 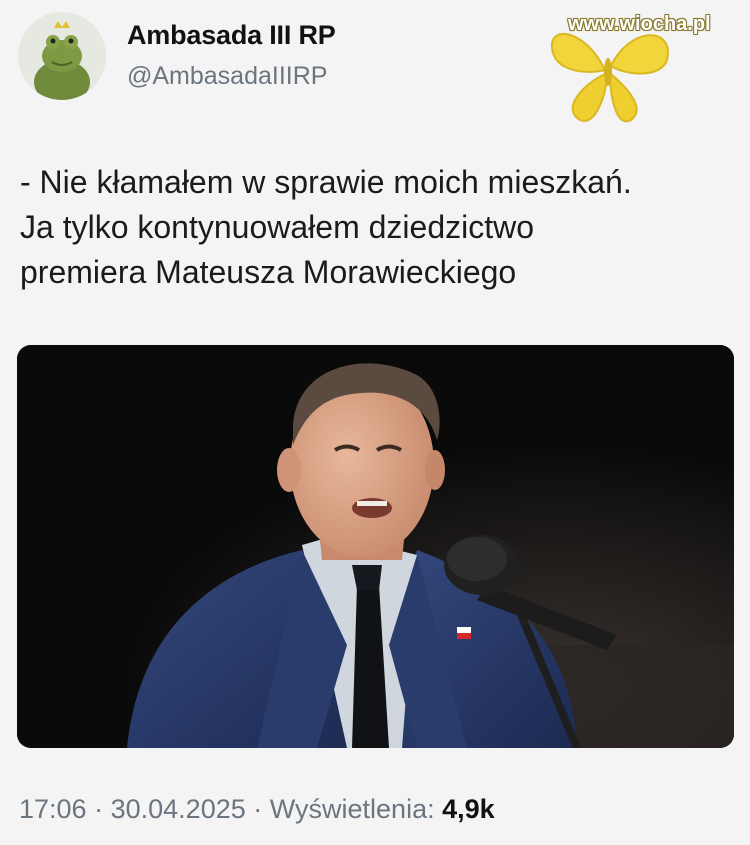 I want to click on avatar, so click(x=62, y=56).